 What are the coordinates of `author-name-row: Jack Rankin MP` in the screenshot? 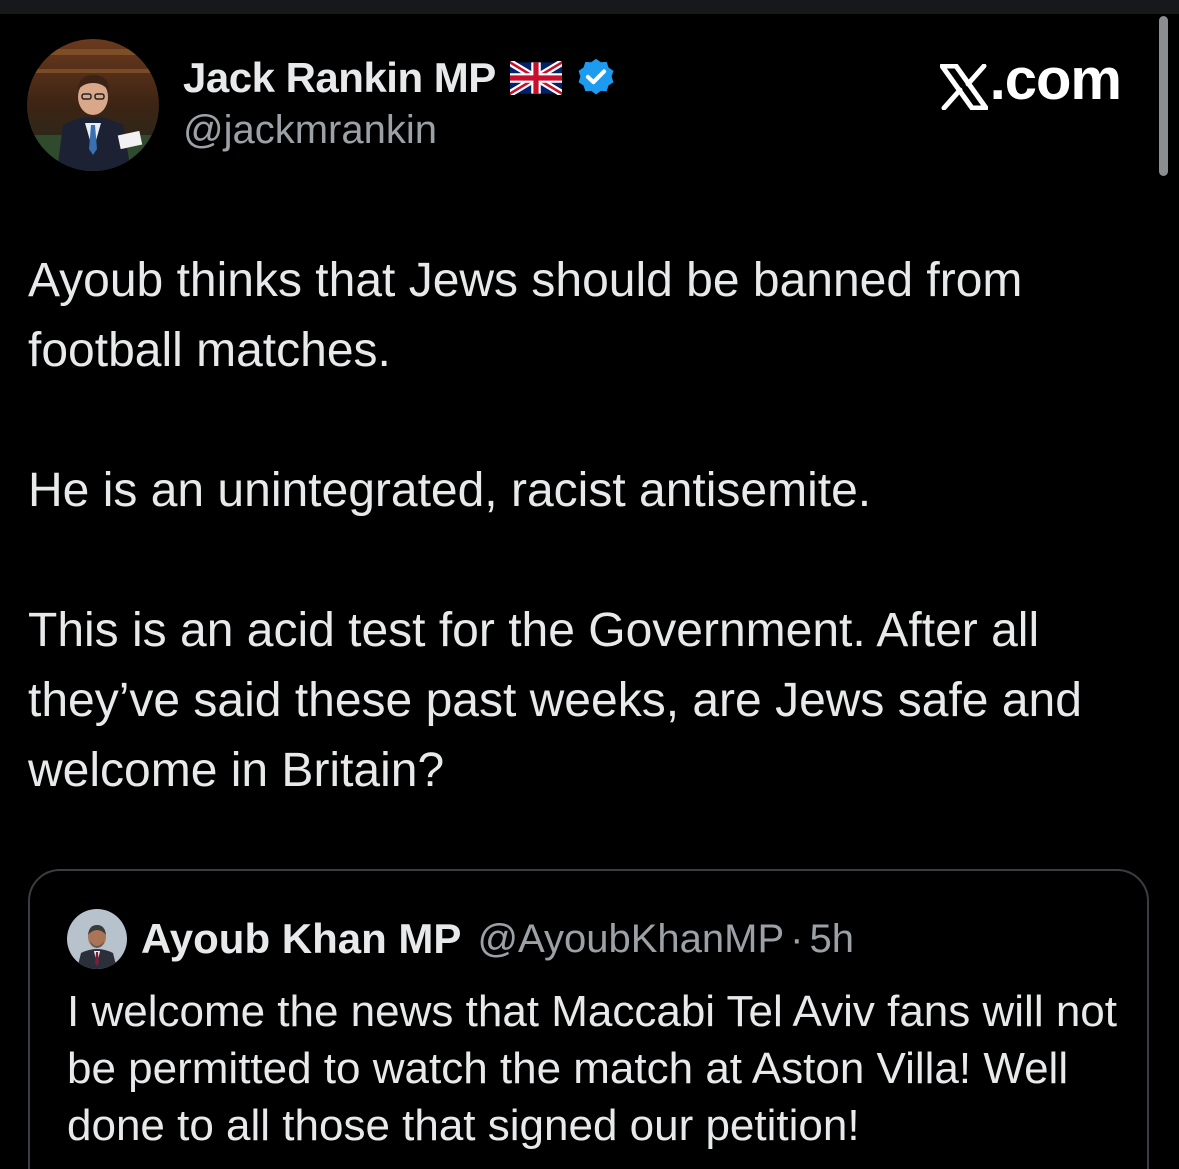 It's located at (400, 78).